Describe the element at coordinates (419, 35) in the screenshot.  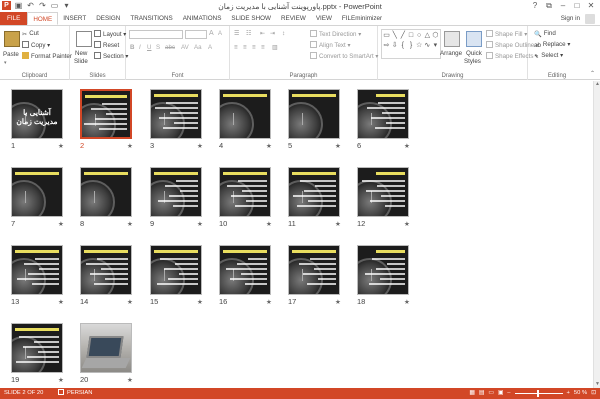
I see `shape-oval-icon: ○` at that location.